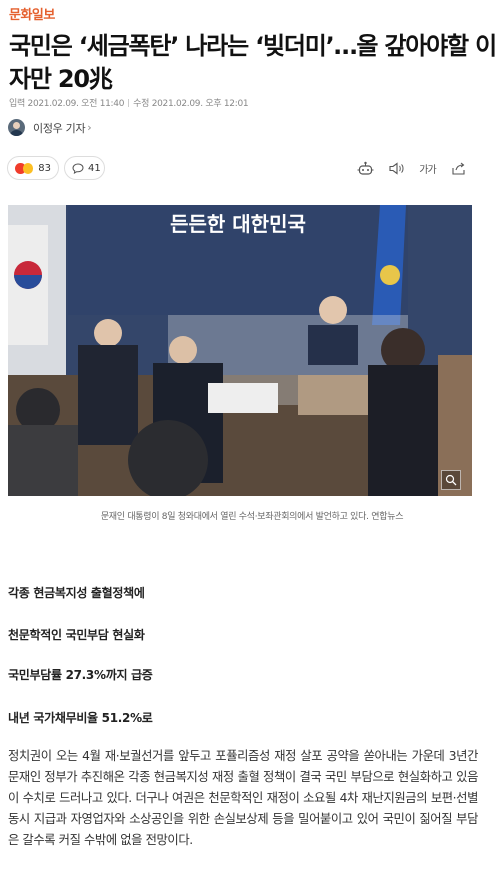 The width and height of the screenshot is (504, 876). Describe the element at coordinates (76, 593) in the screenshot. I see `subhead-1: 각종 현금복지성 출혈정책에` at that location.